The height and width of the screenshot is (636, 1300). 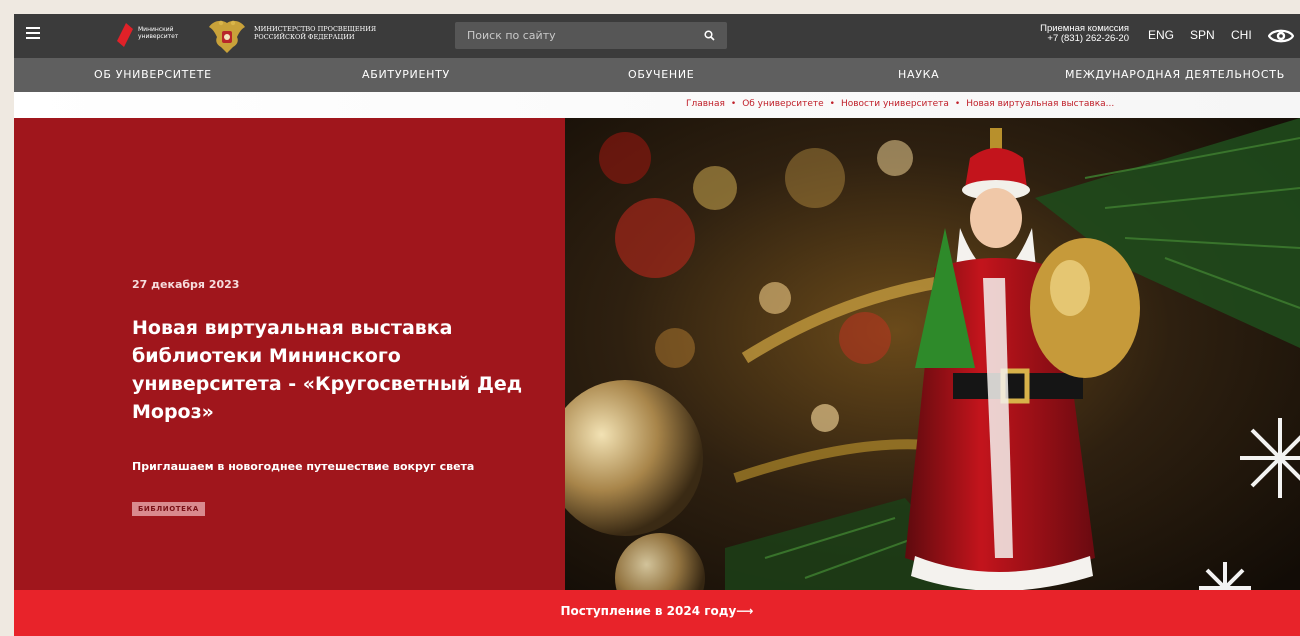 What do you see at coordinates (158, 36) in the screenshot?
I see `logo-text-line2: университет` at bounding box center [158, 36].